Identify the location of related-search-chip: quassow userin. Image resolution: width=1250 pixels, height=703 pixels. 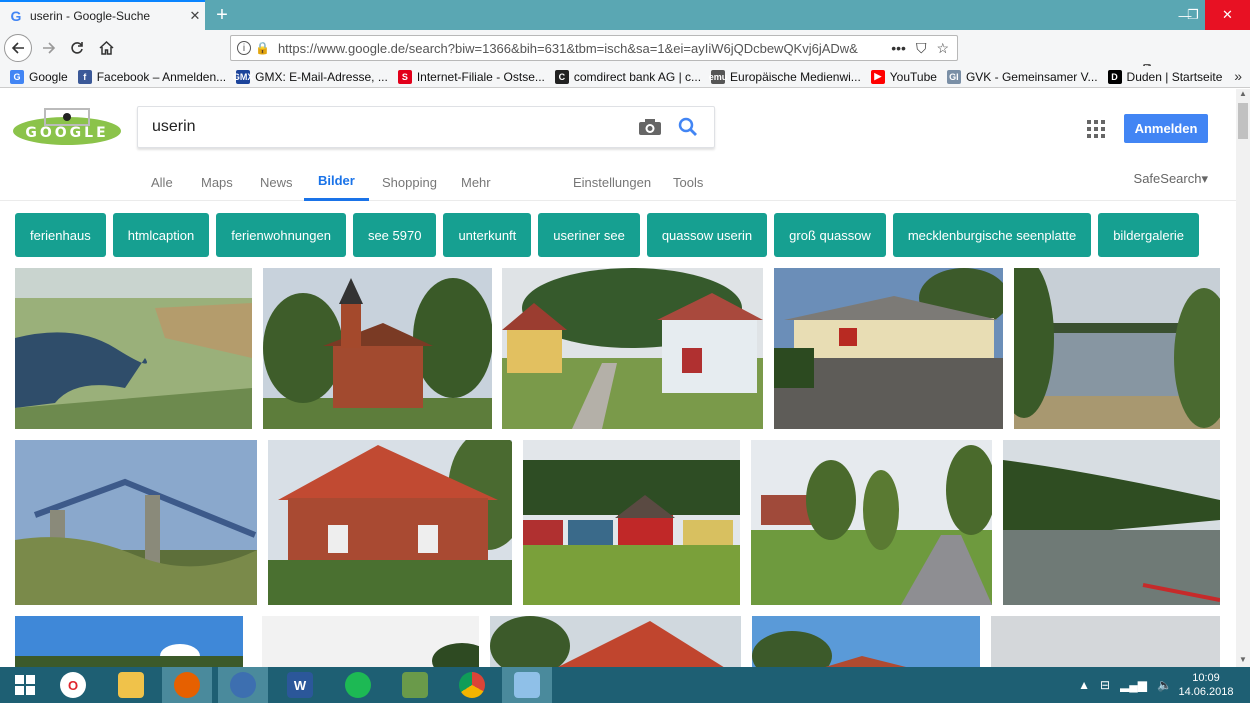
(707, 235).